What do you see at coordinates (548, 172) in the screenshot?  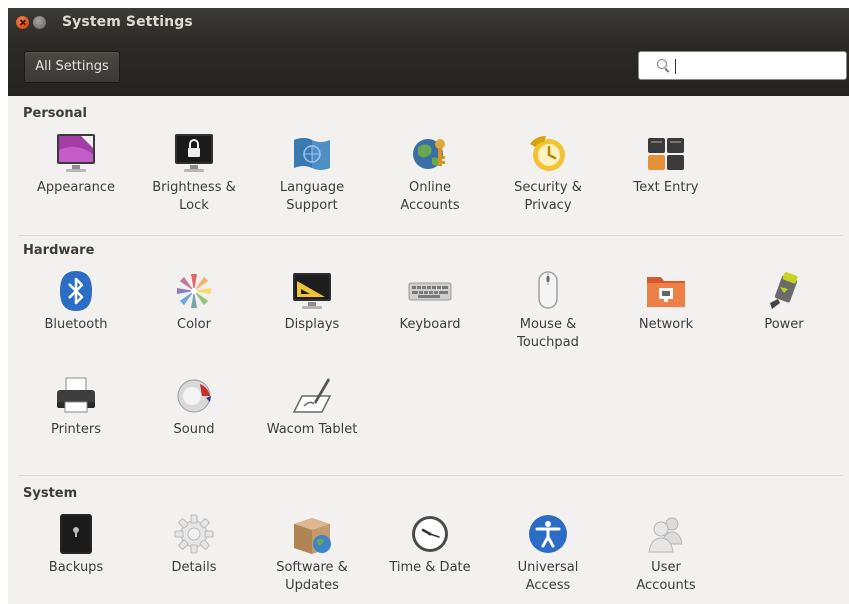 I see `settings-item-security-privacy: Security & Privacy` at bounding box center [548, 172].